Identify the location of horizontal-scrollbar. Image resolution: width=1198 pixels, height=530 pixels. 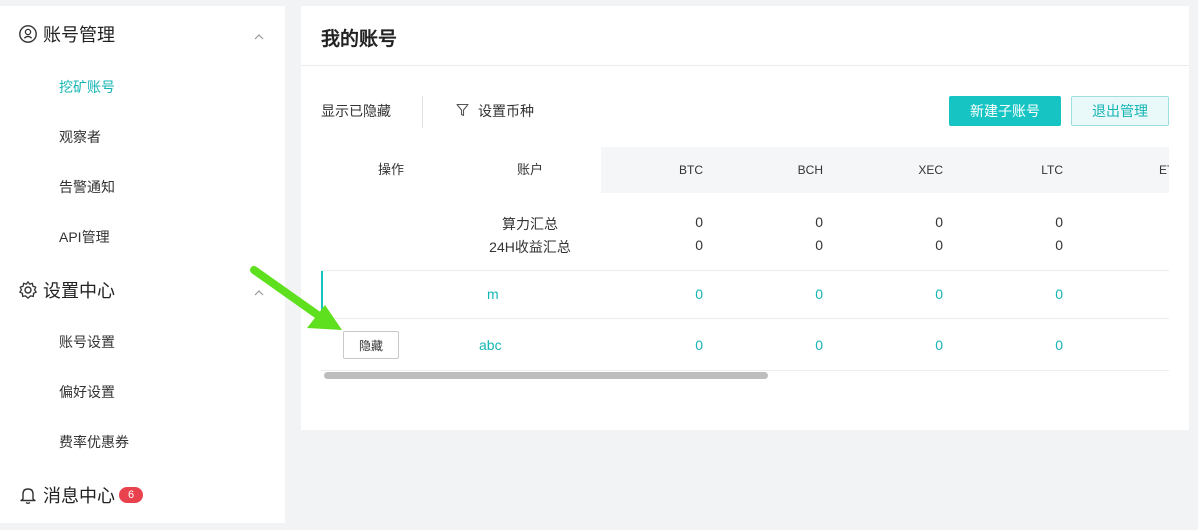
(745, 375).